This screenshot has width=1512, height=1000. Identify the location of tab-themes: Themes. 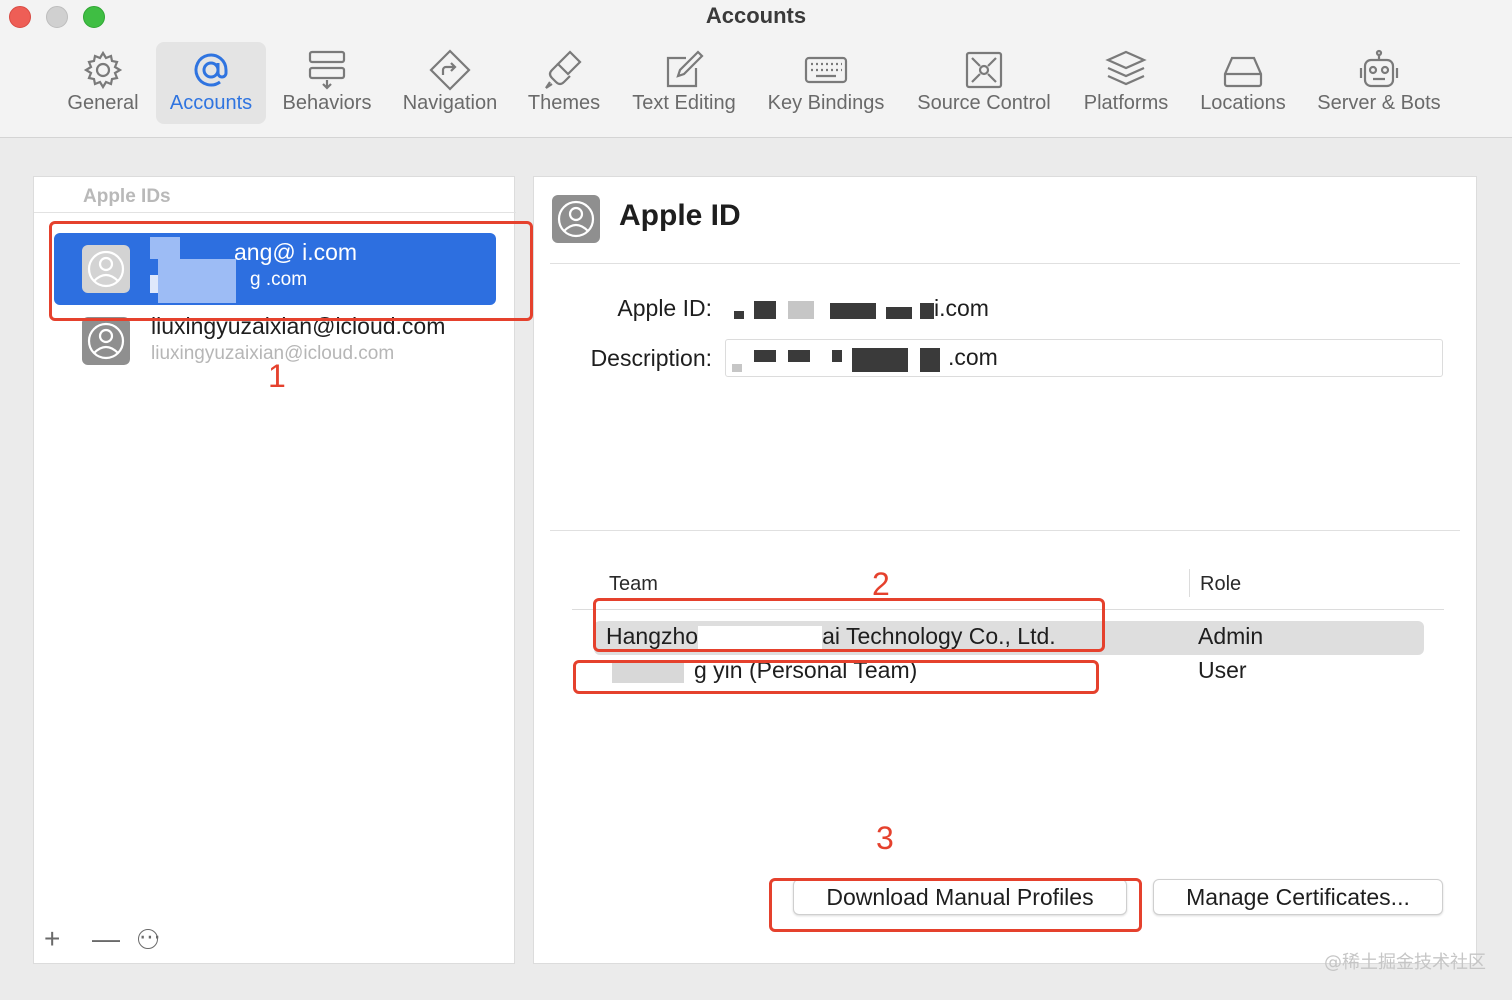
(564, 83).